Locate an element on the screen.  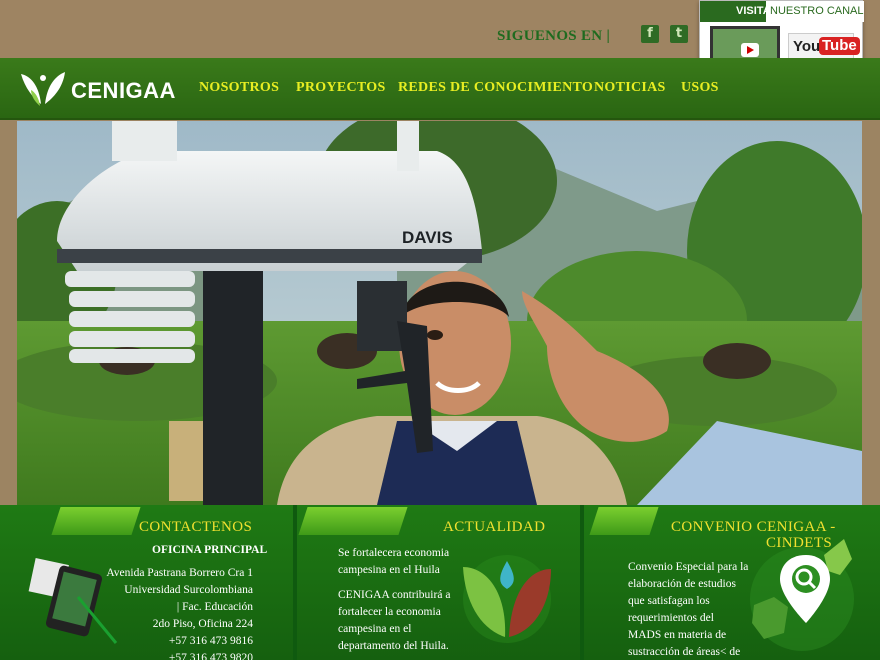
agreement-body-line-6: sustracción de áreas< de is located at coordinates (684, 652).